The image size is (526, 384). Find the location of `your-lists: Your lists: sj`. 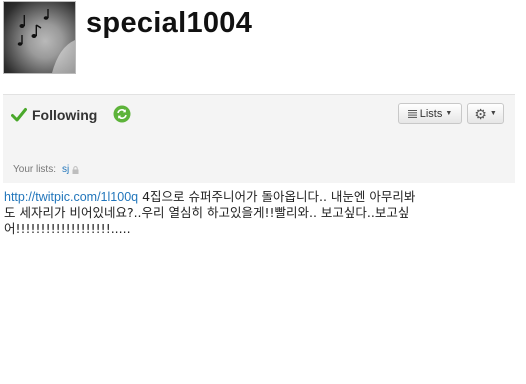

your-lists: Your lists: sj is located at coordinates (46, 169).